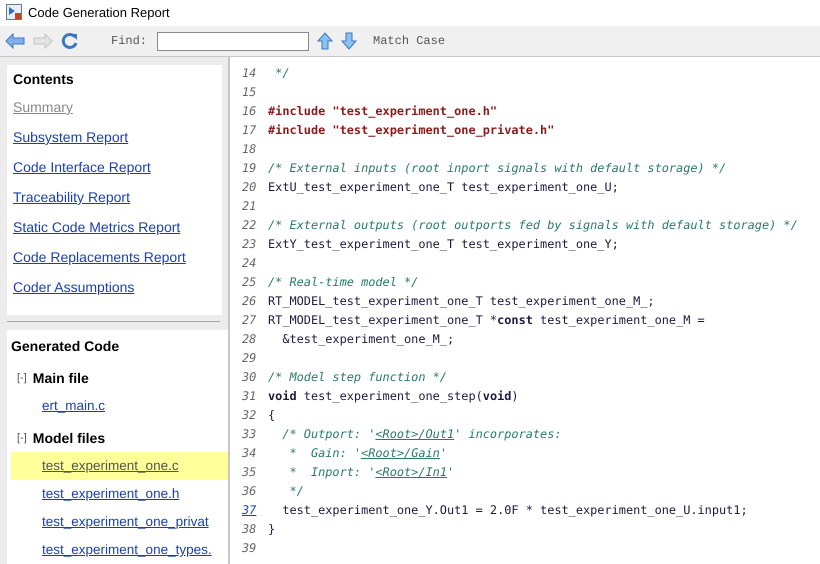  I want to click on group-heading: Main file, so click(60, 378).